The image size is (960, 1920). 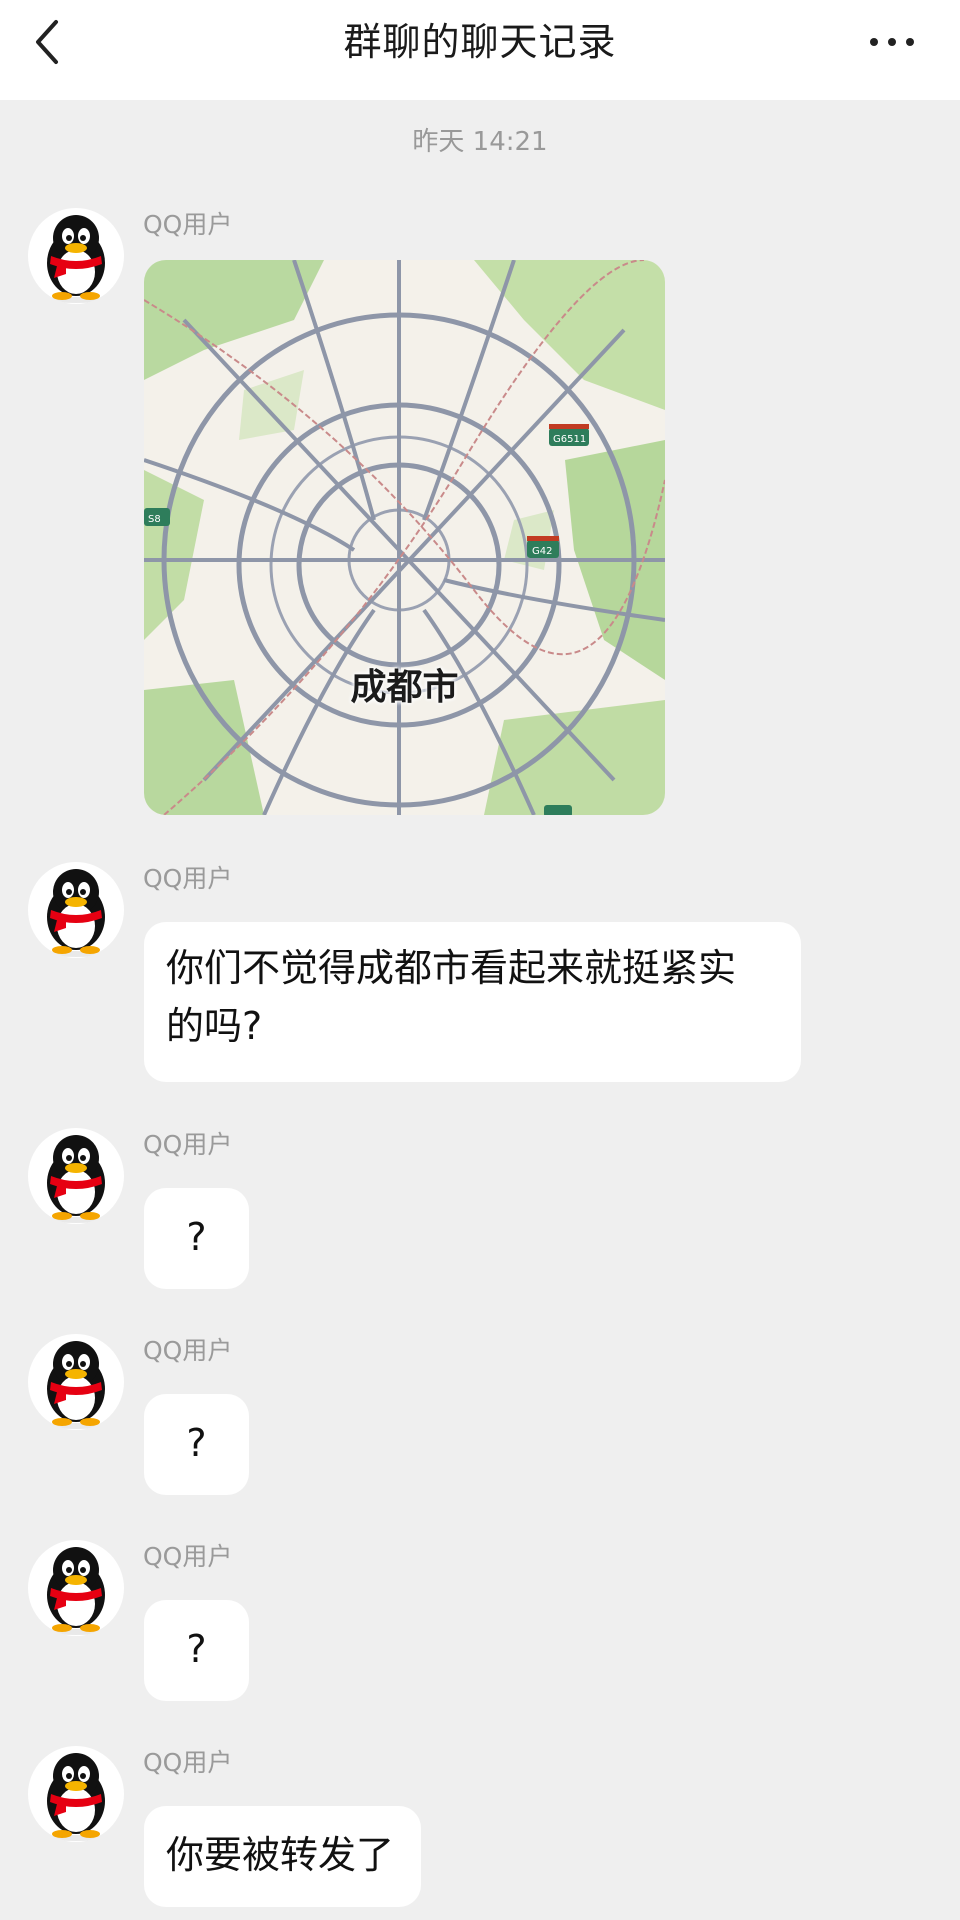 I want to click on message-text: 你们不觉得成都市看起来就挺紧实, so click(x=451, y=968).